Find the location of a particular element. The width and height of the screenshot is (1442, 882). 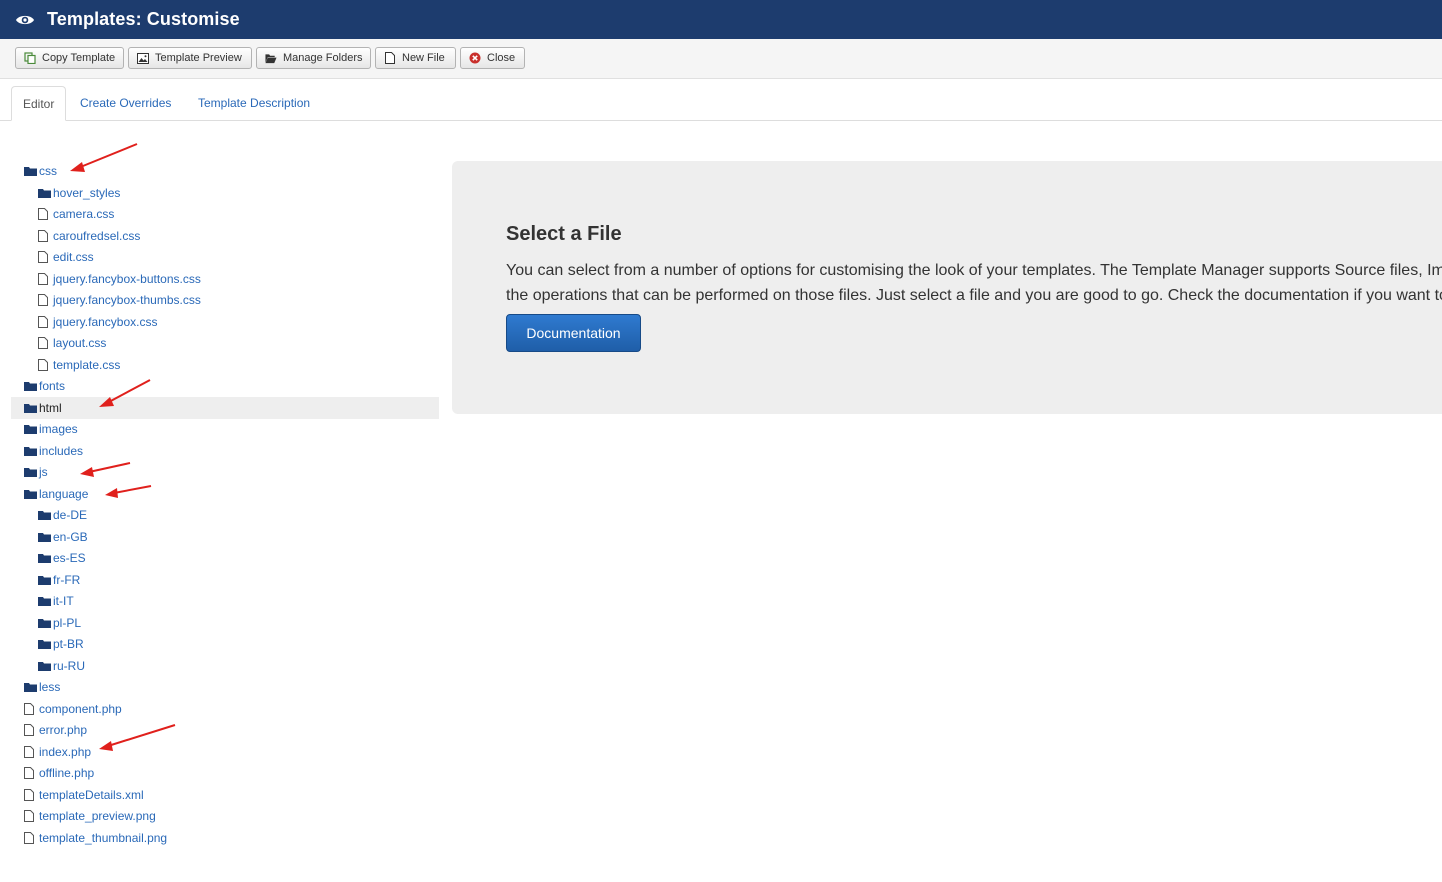

tree-item-label: js is located at coordinates (43, 472).